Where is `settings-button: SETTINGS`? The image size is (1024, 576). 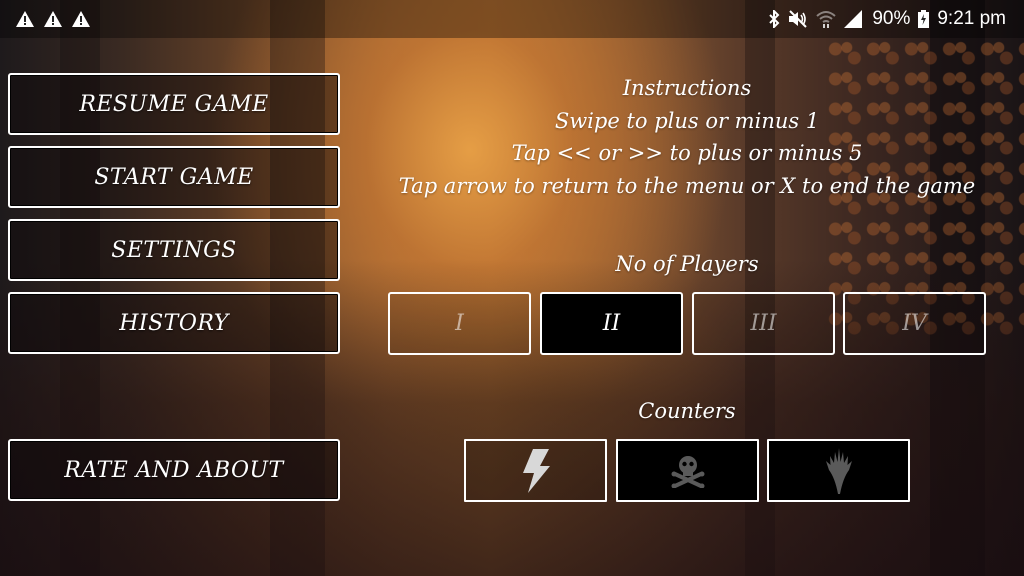 settings-button: SETTINGS is located at coordinates (174, 250).